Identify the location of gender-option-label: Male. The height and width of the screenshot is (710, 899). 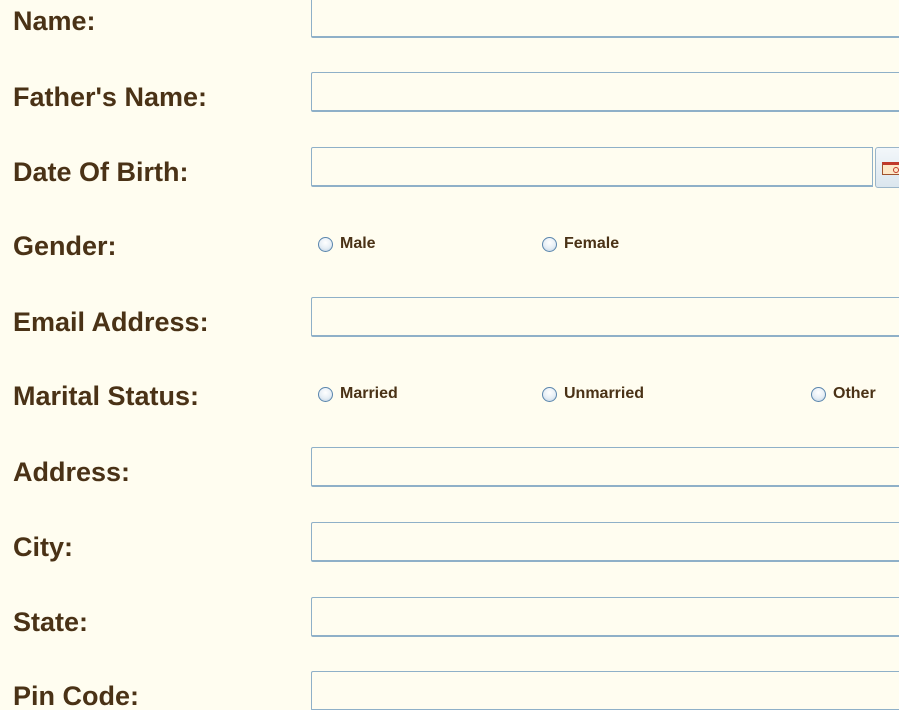
(358, 243).